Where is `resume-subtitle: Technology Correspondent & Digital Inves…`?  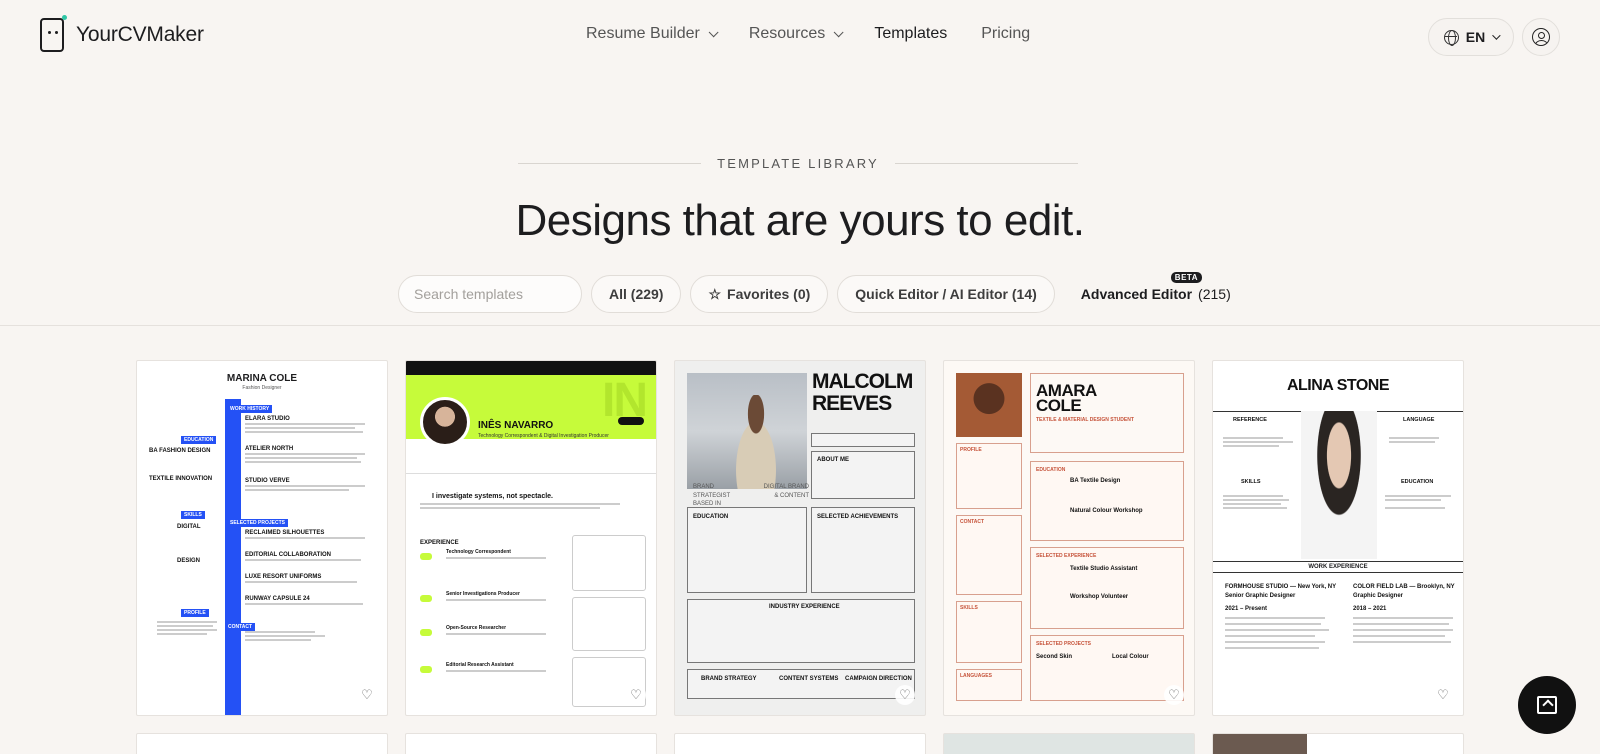 resume-subtitle: Technology Correspondent & Digital Inves… is located at coordinates (543, 436).